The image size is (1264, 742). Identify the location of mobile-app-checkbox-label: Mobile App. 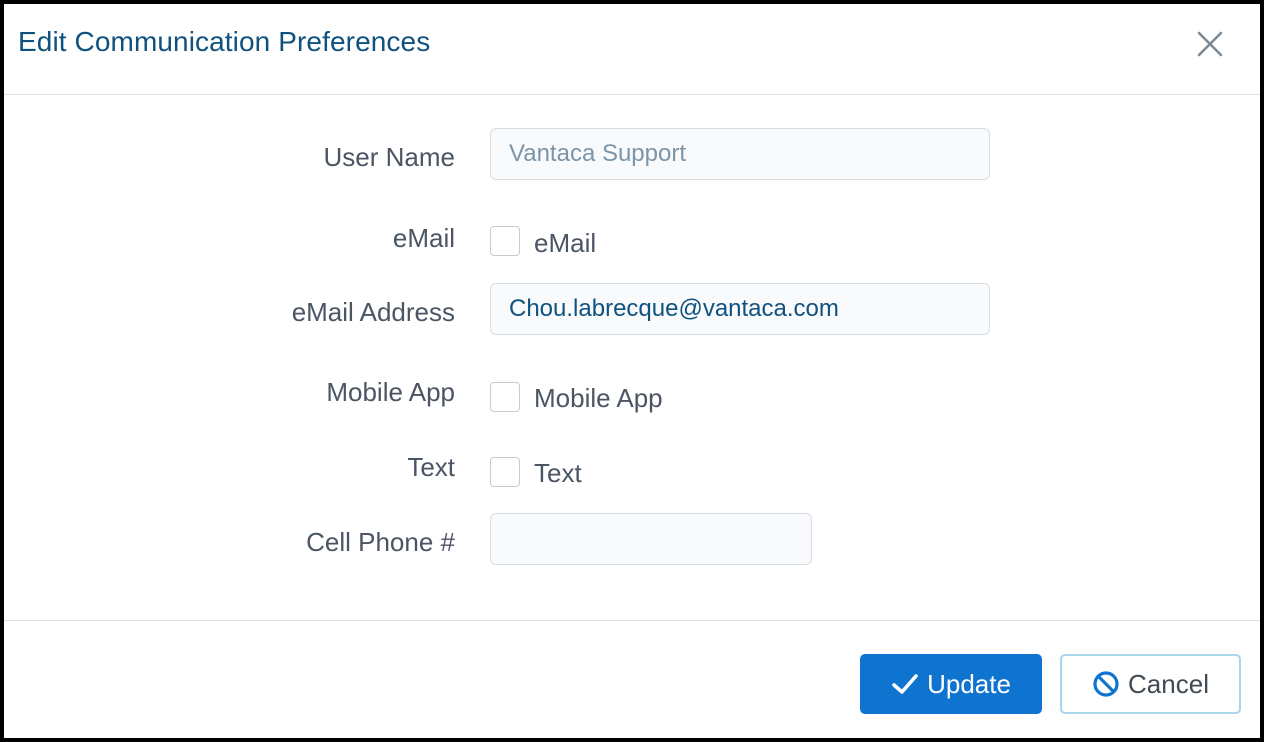
(598, 398).